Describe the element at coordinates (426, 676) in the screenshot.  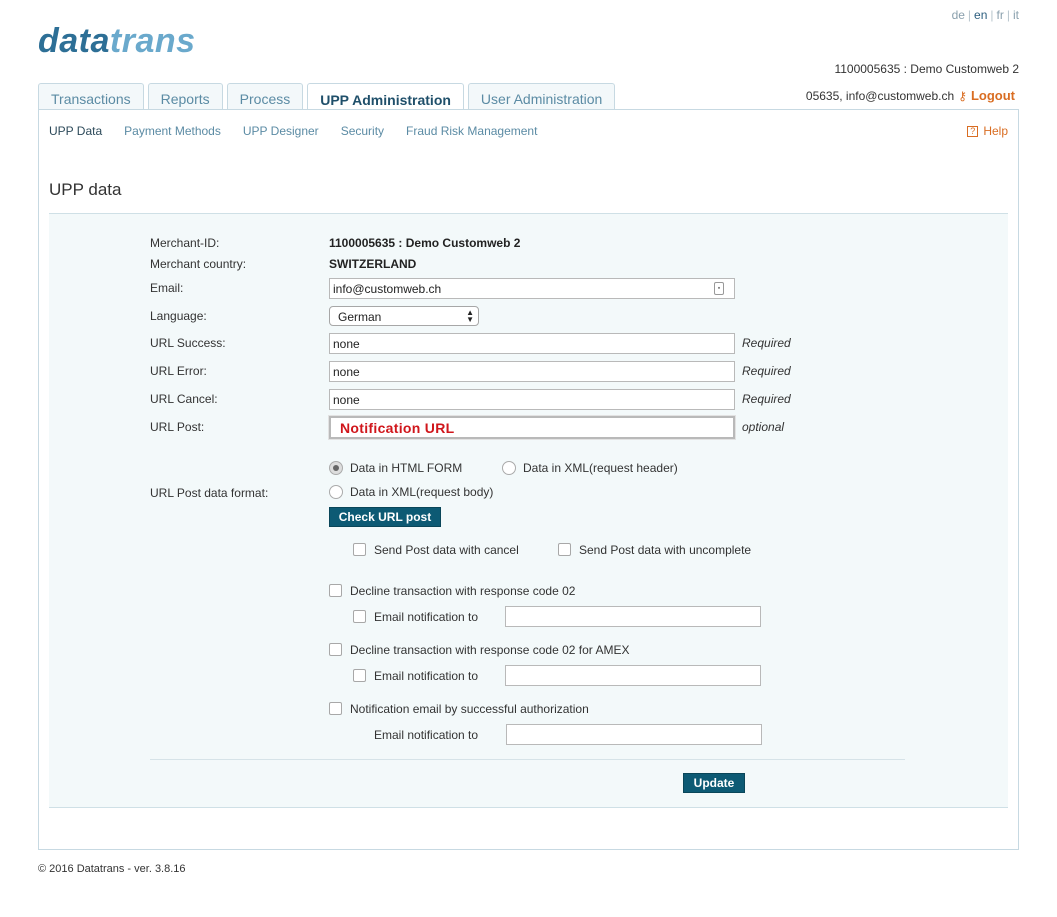
I see `decline-02-amex-email-label: Email notification to` at that location.